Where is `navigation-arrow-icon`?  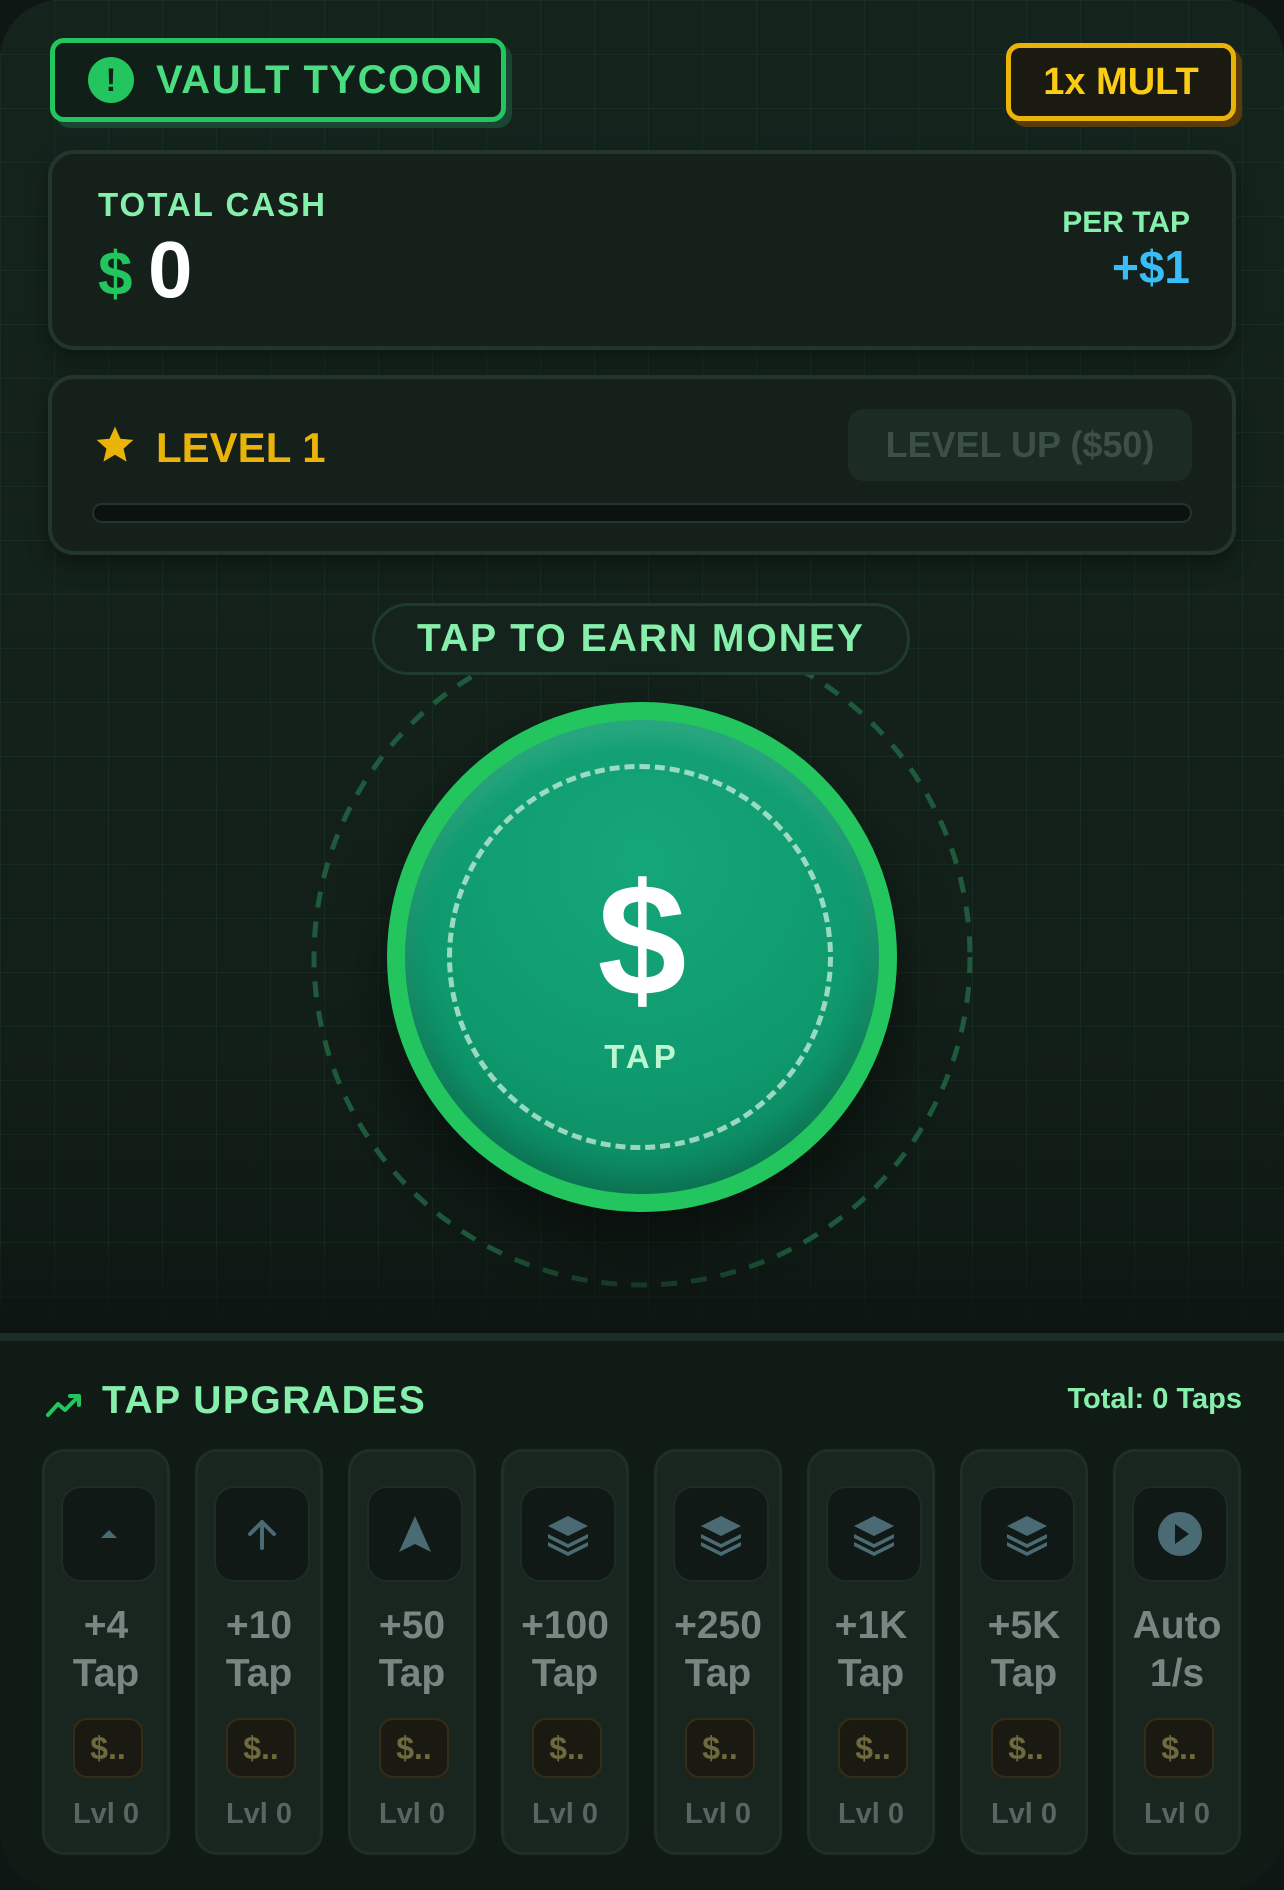 navigation-arrow-icon is located at coordinates (415, 1534).